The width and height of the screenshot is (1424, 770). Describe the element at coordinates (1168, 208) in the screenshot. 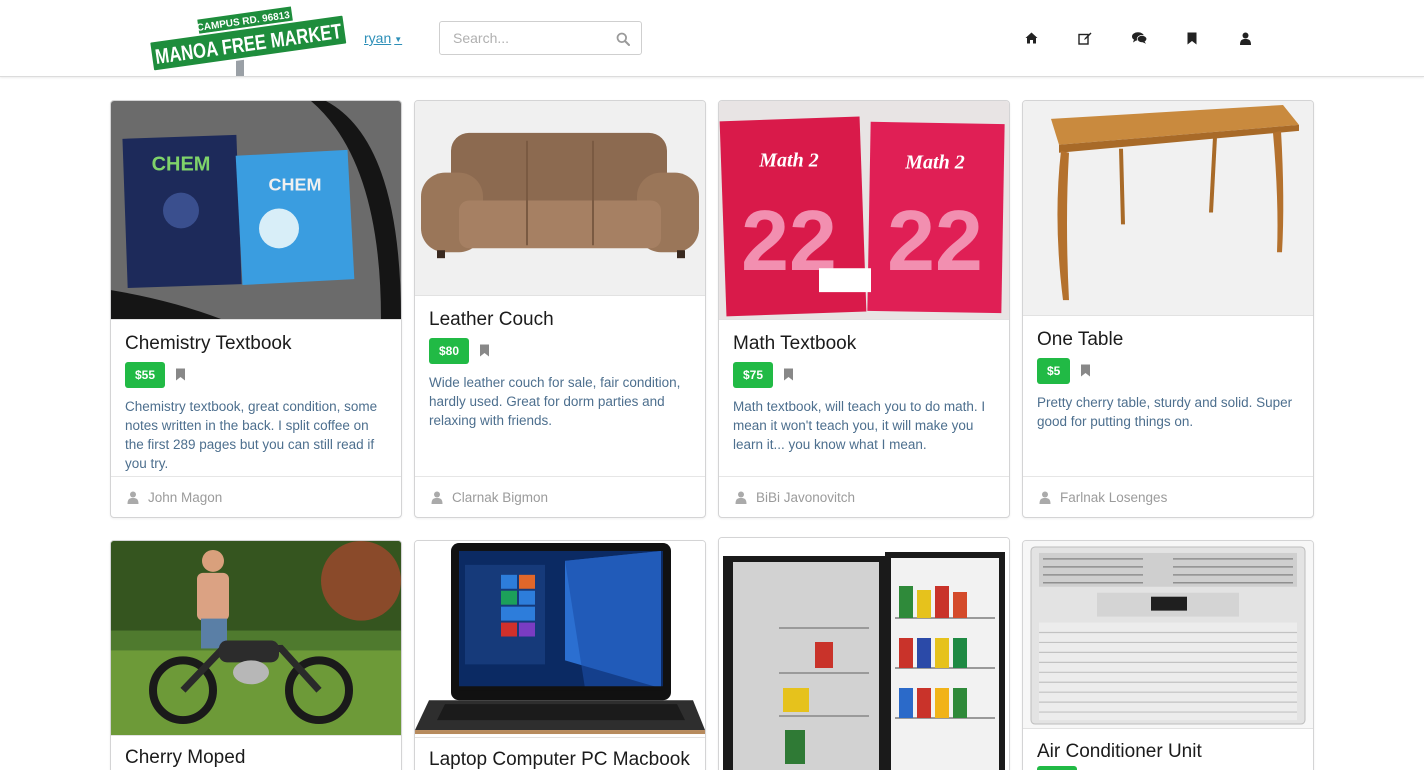

I see `table-image` at that location.